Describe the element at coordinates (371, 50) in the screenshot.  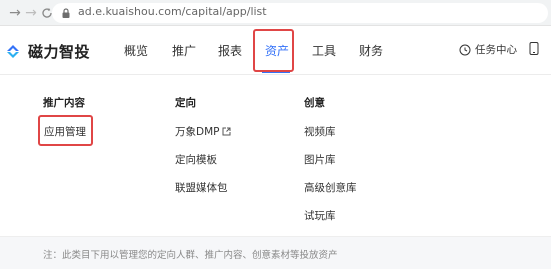
I see `nav-item-finance: 财务` at that location.